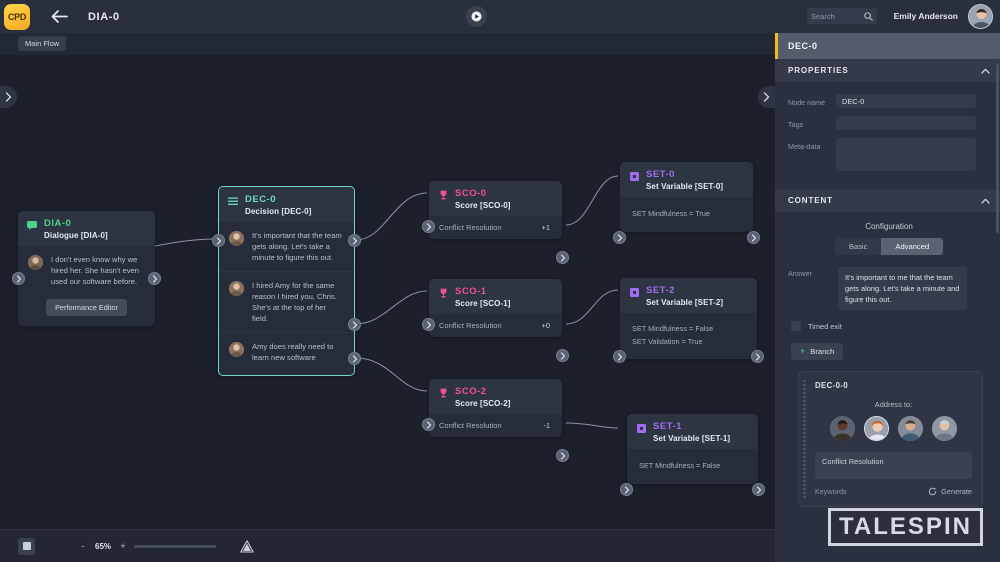 The width and height of the screenshot is (1000, 562). I want to click on fit-to-screen-icon, so click(26, 546).